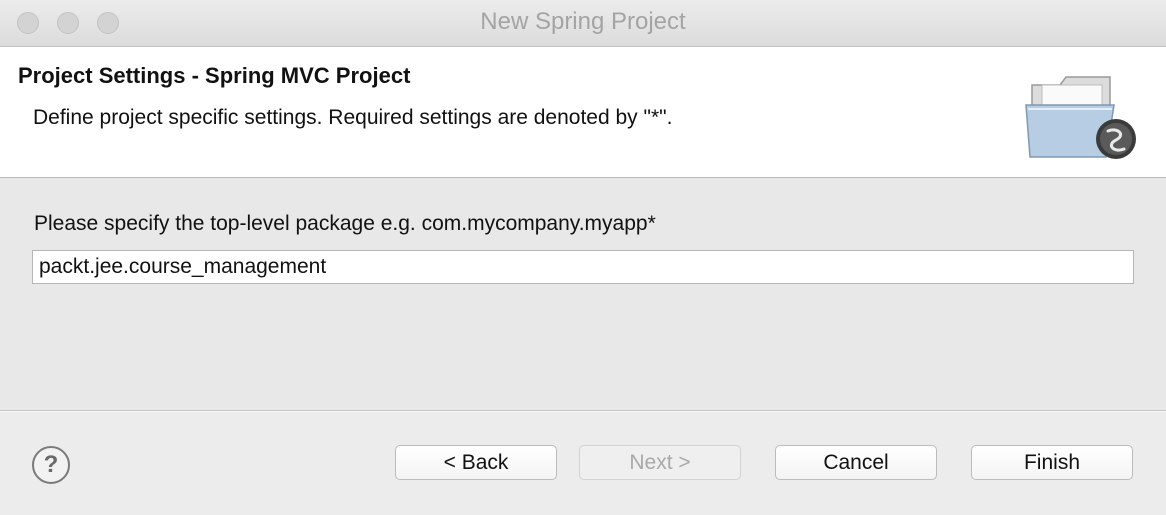 The height and width of the screenshot is (515, 1166). Describe the element at coordinates (51, 465) in the screenshot. I see `help-icon: ?` at that location.